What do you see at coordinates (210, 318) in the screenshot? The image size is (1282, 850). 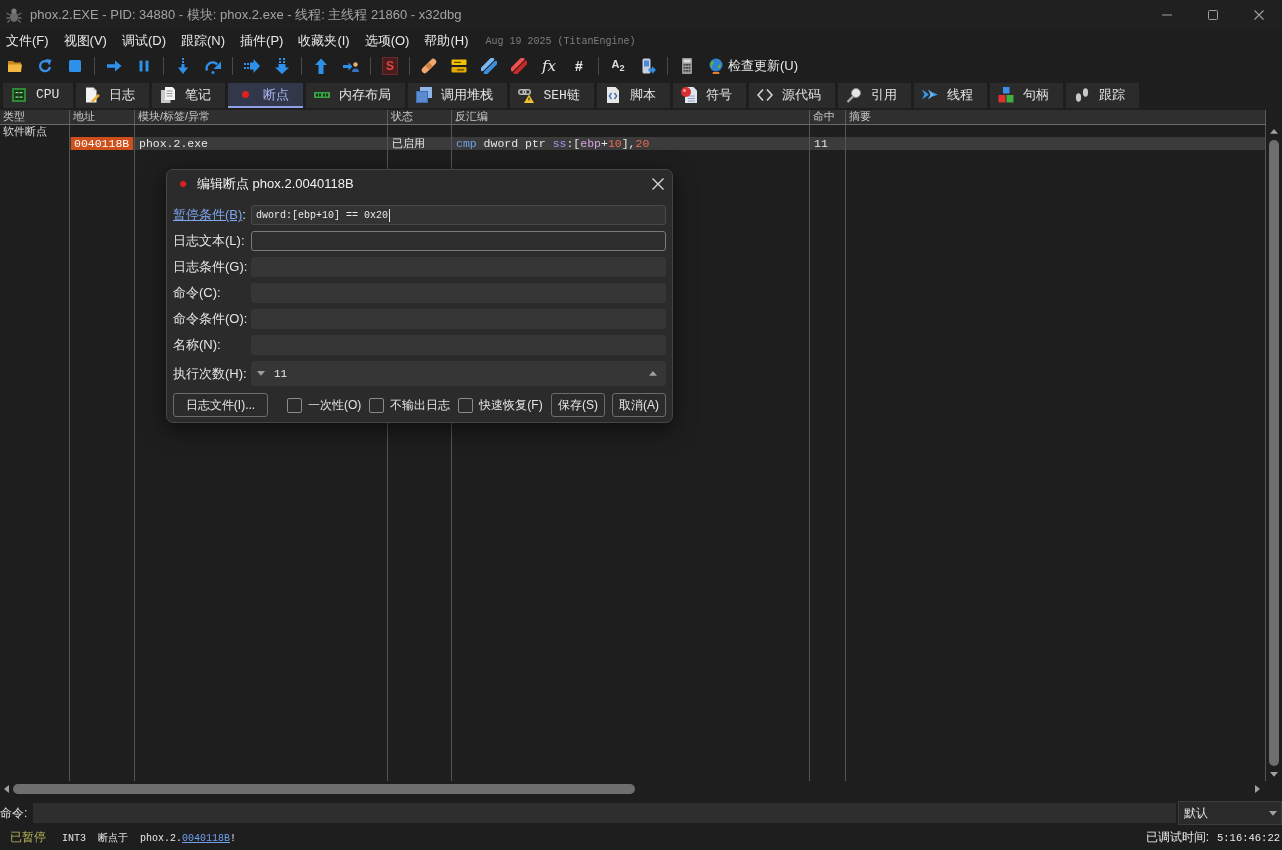 I see `field-label: 命令条件(O):` at bounding box center [210, 318].